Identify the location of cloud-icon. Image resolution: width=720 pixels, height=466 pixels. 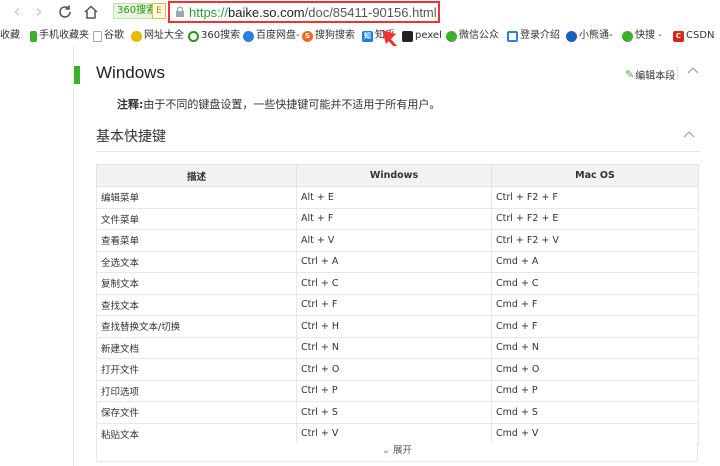
(248, 36).